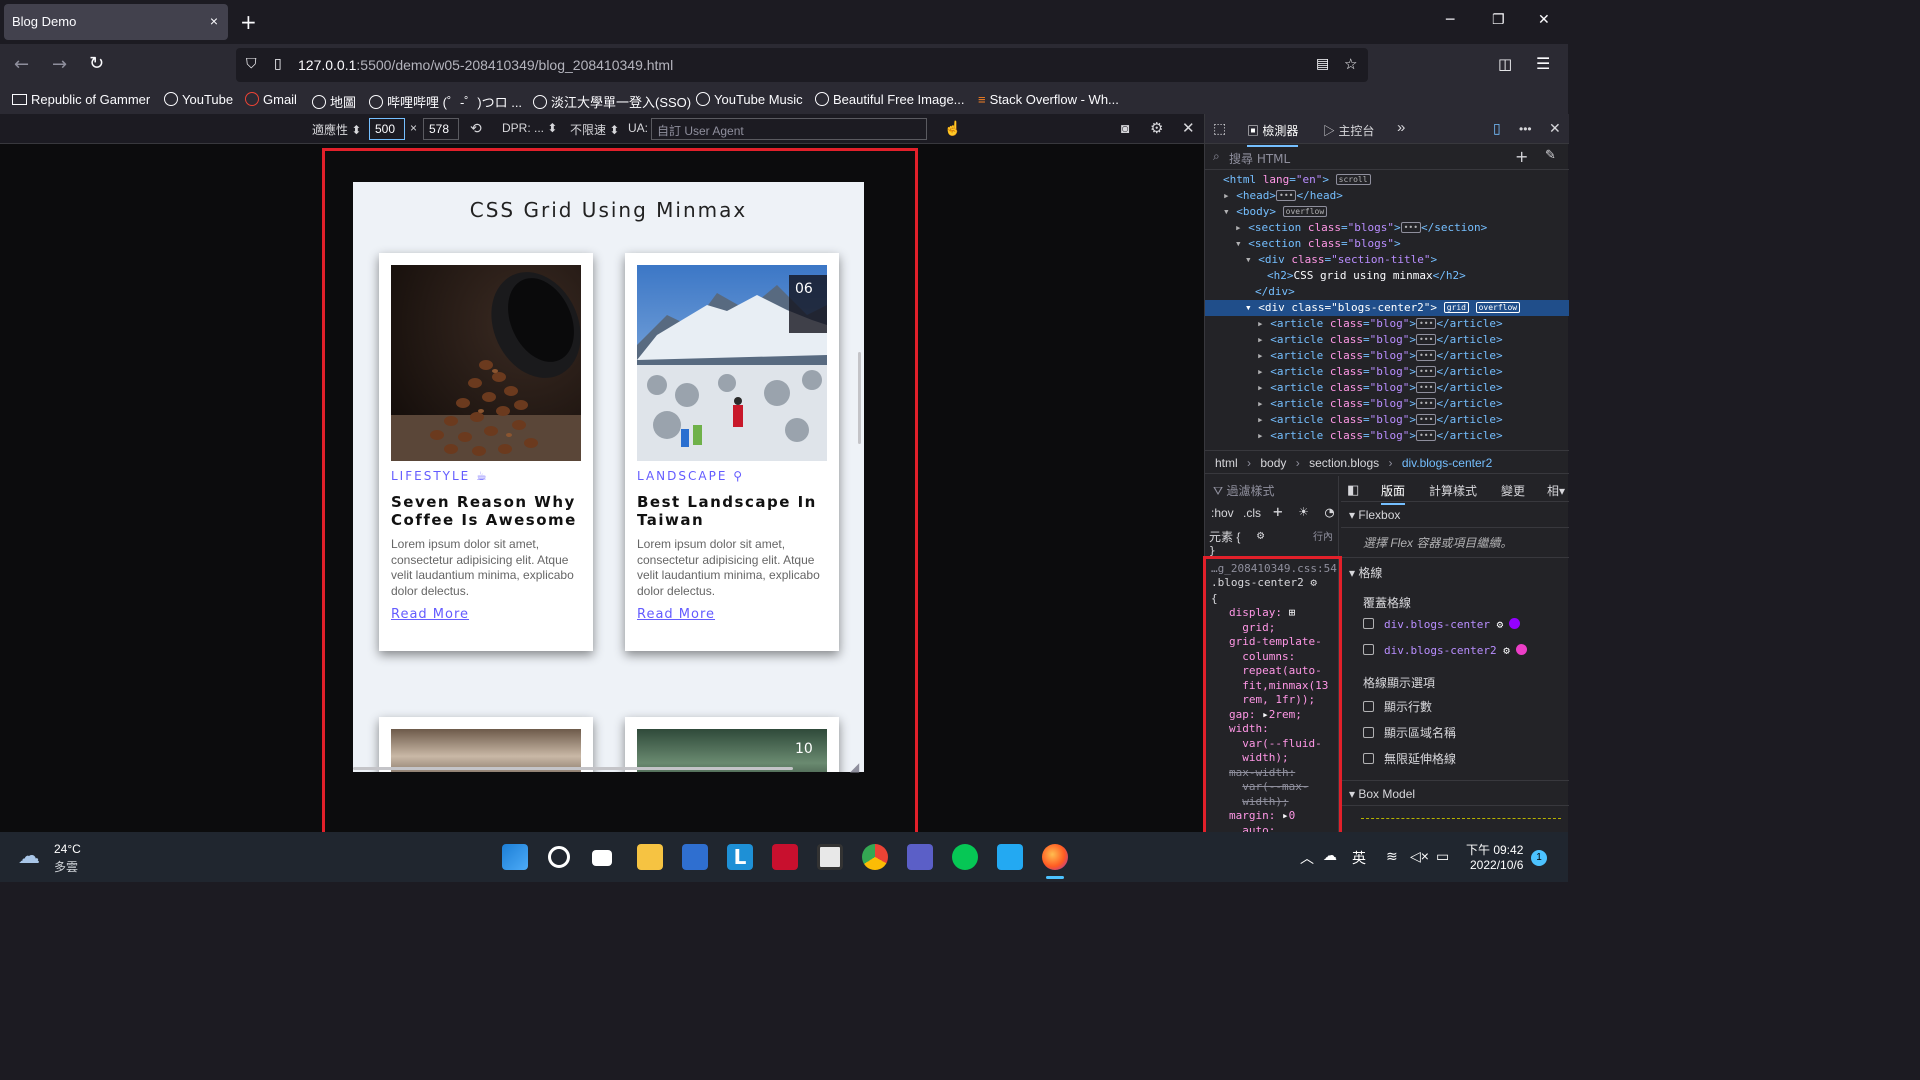  I want to click on ua-input: 自訂 User Agent, so click(789, 129).